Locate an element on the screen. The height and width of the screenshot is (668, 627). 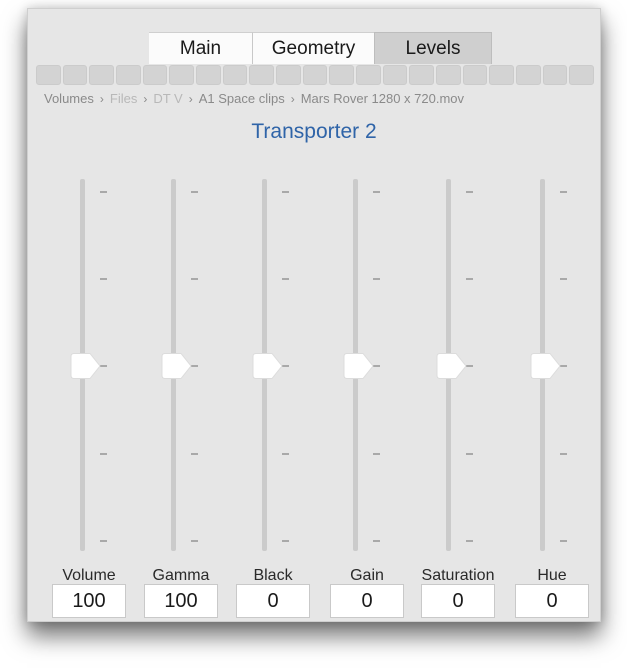
tab-levels: Levels is located at coordinates (433, 48).